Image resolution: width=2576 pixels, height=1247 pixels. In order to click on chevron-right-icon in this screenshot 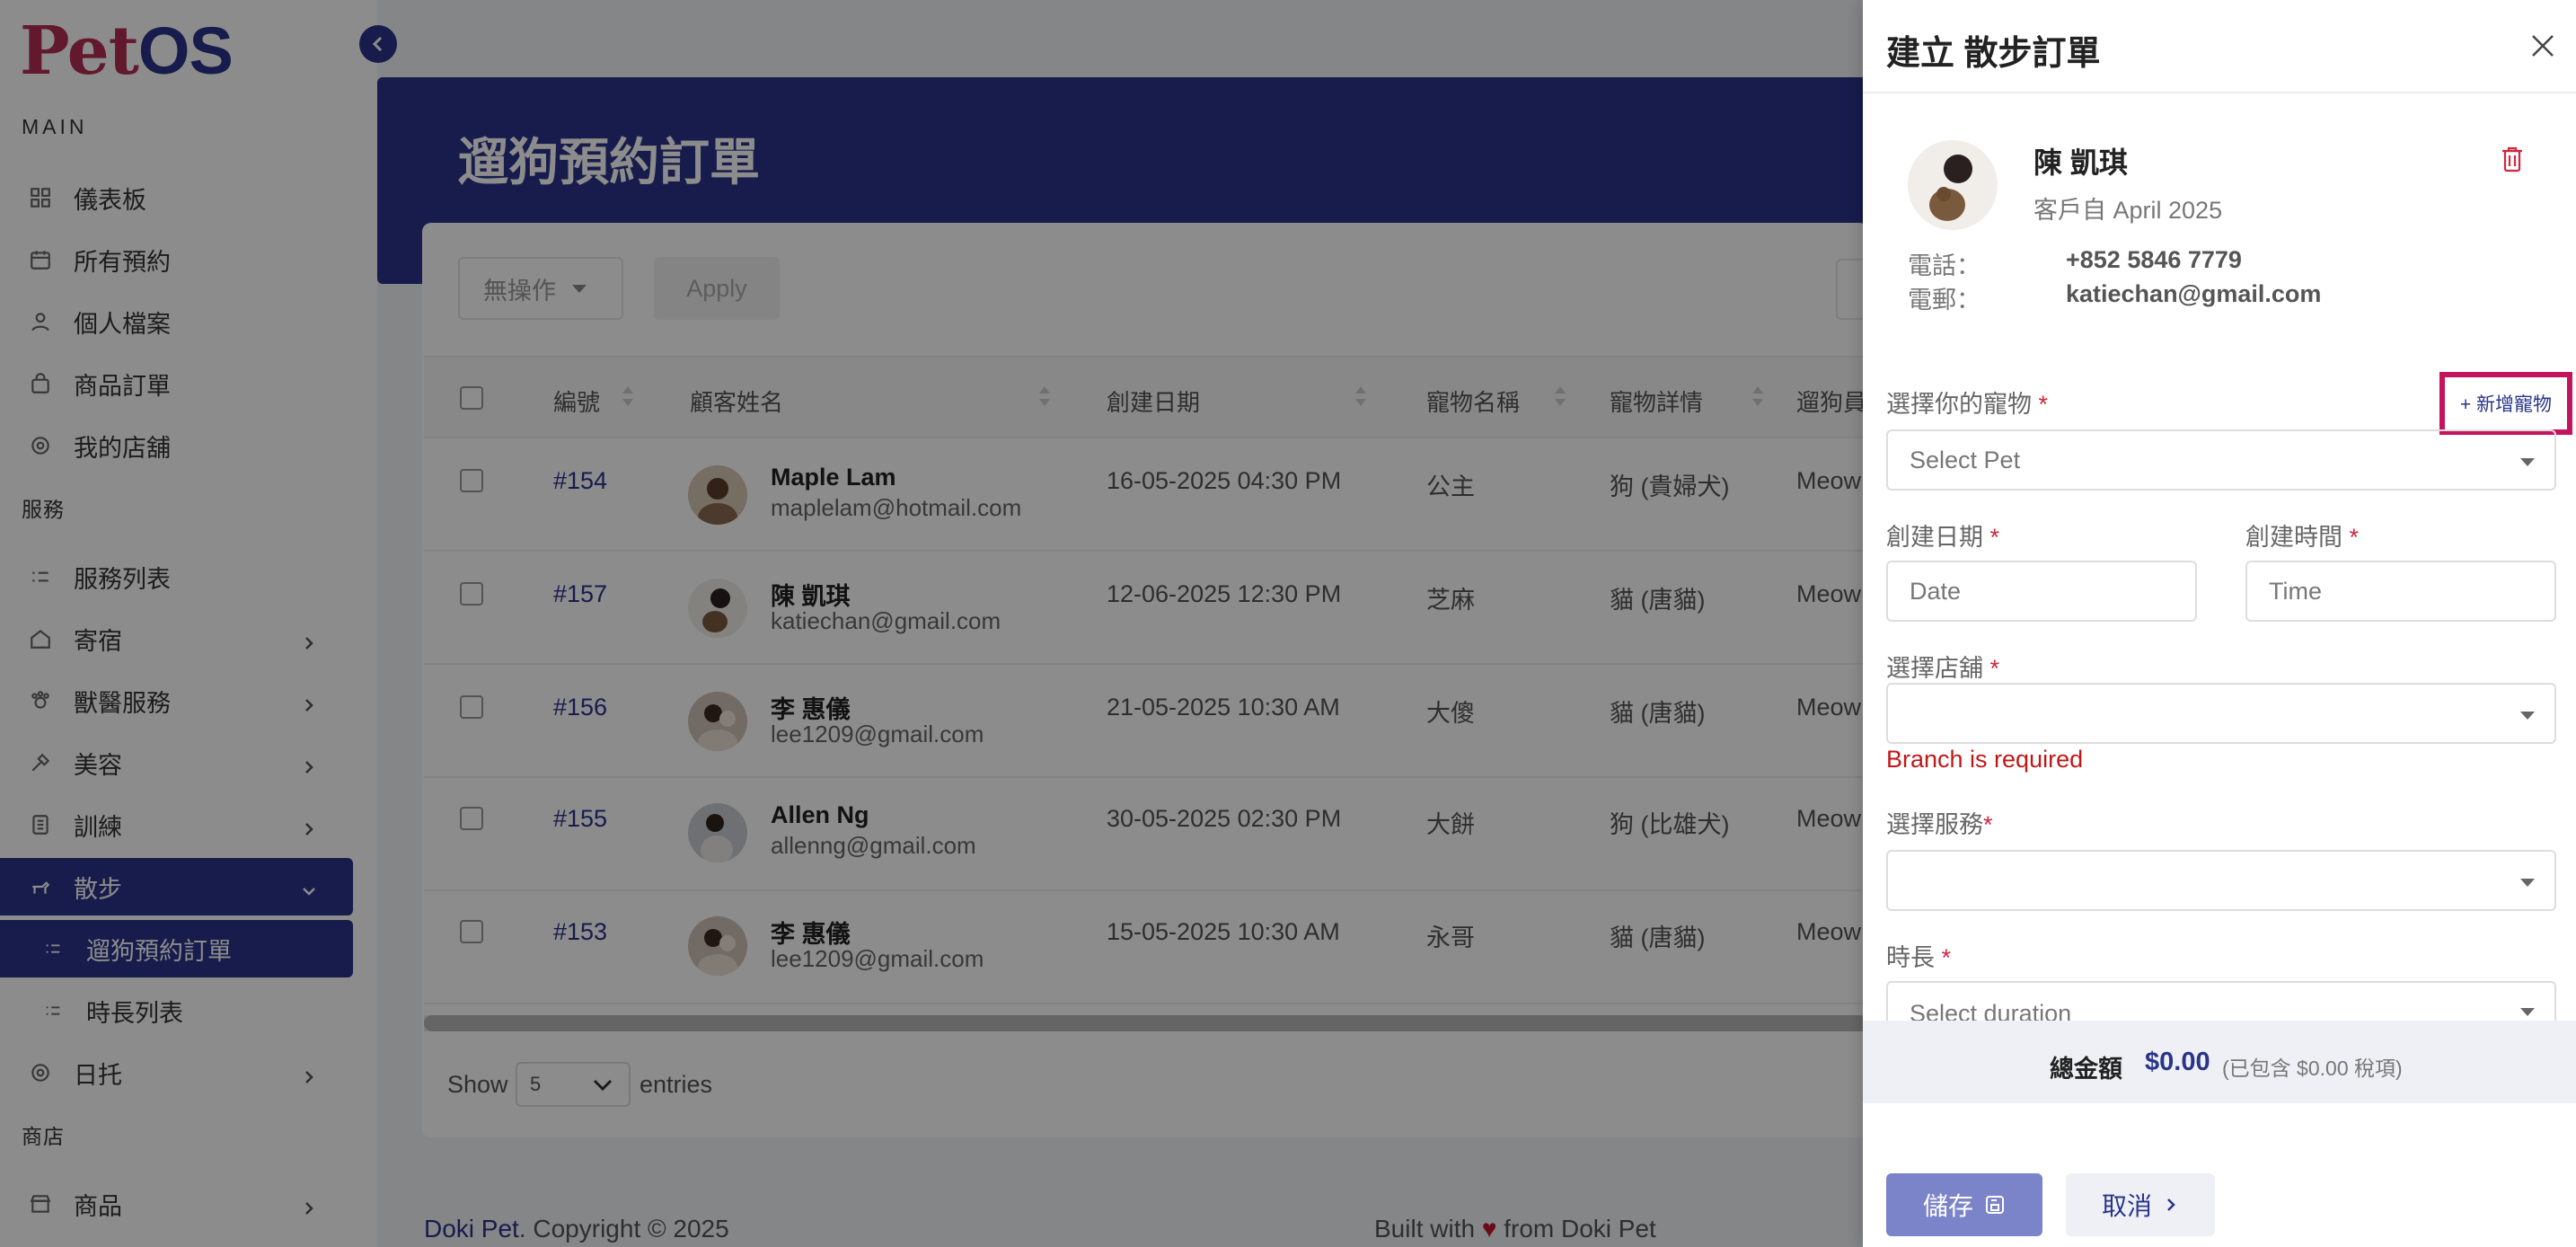, I will do `click(2171, 1204)`.